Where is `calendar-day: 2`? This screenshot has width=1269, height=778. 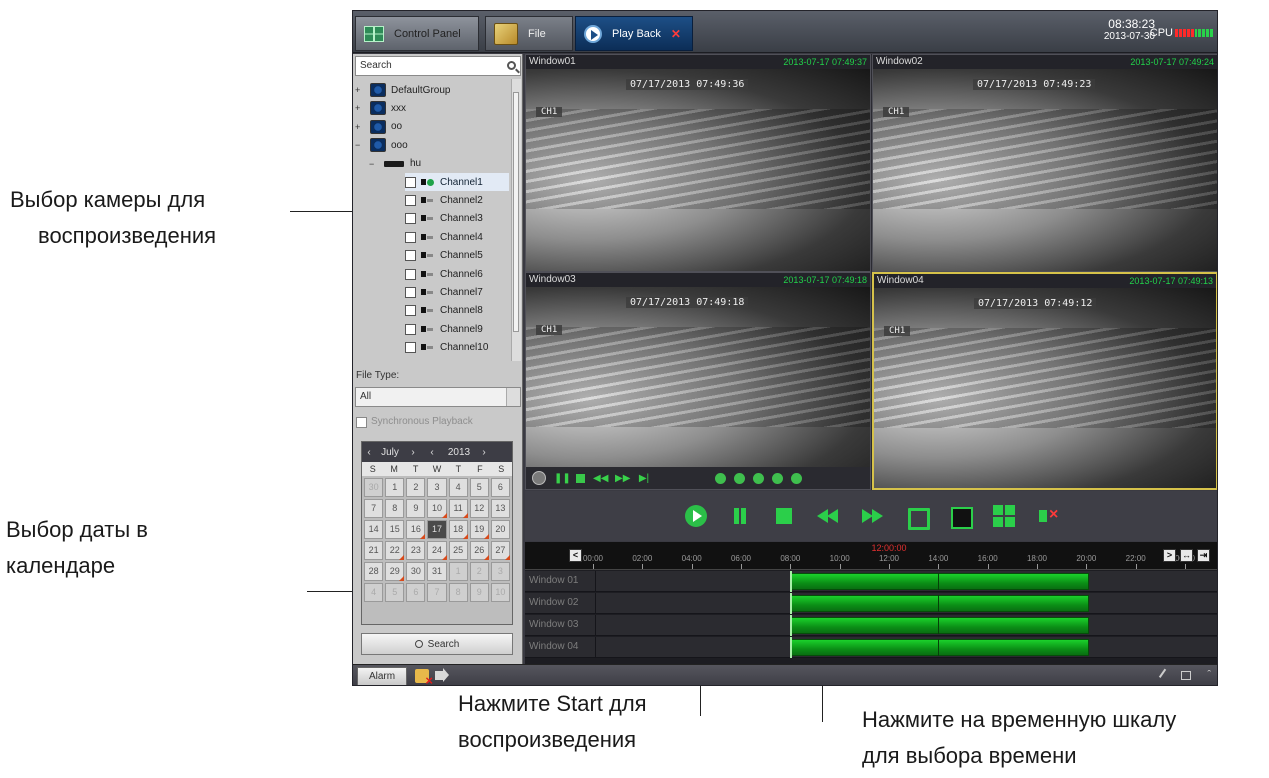 calendar-day: 2 is located at coordinates (479, 571).